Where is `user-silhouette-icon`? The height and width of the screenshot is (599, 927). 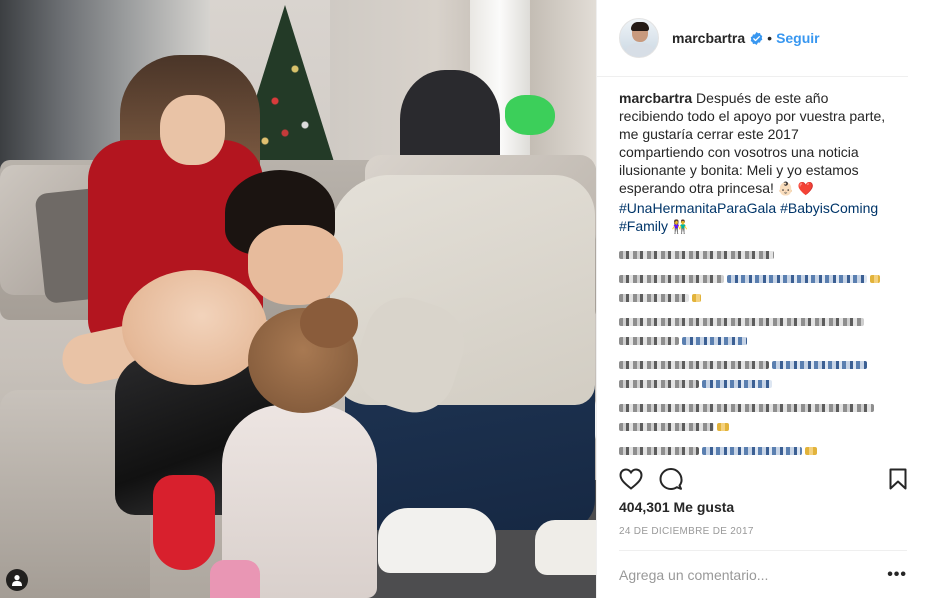 user-silhouette-icon is located at coordinates (17, 580).